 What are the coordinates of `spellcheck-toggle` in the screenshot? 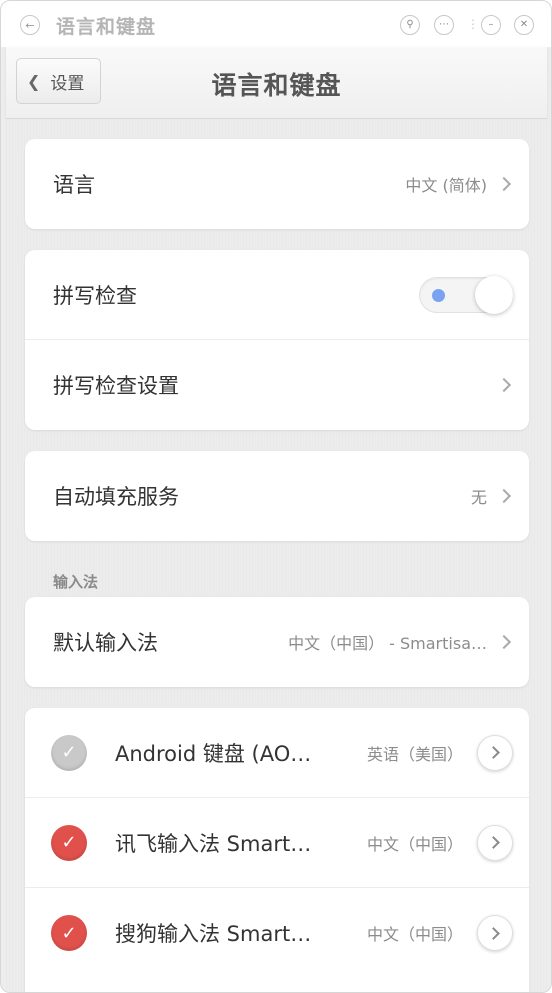 It's located at (466, 294).